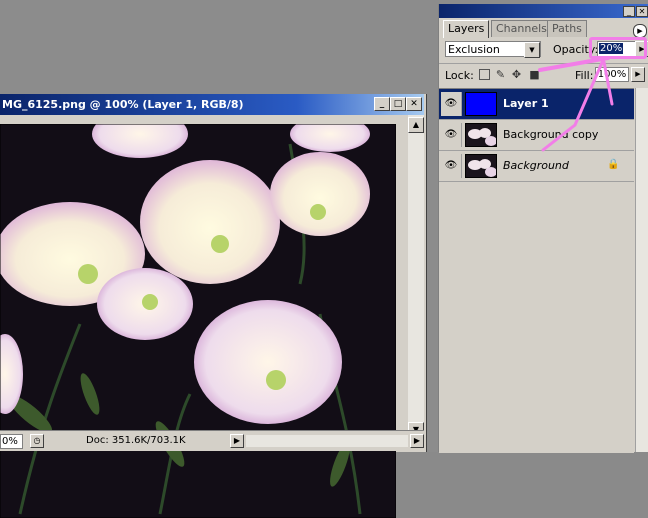 The width and height of the screenshot is (648, 518). What do you see at coordinates (534, 74) in the screenshot?
I see `lock-all-icon: ■` at bounding box center [534, 74].